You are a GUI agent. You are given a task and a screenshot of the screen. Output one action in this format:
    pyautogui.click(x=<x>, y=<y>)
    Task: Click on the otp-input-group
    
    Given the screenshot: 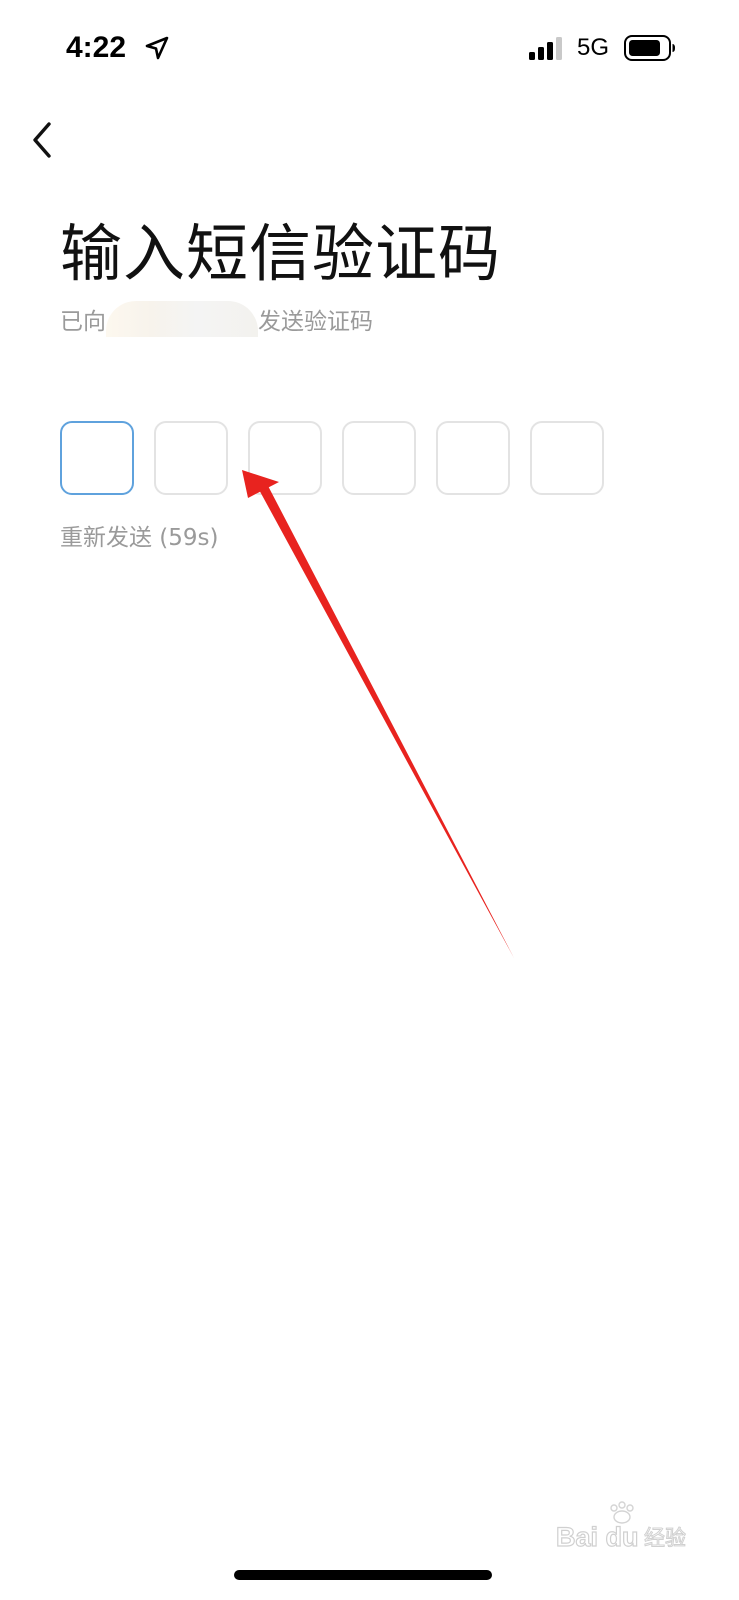 What is the action you would take?
    pyautogui.click(x=332, y=458)
    